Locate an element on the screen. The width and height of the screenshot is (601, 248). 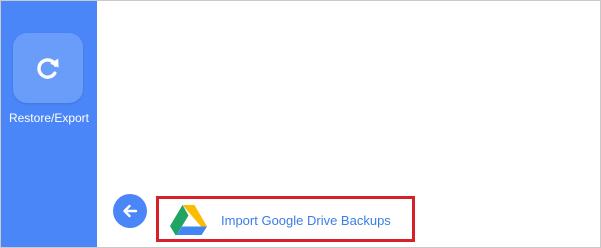
google-drive-icon is located at coordinates (188, 220).